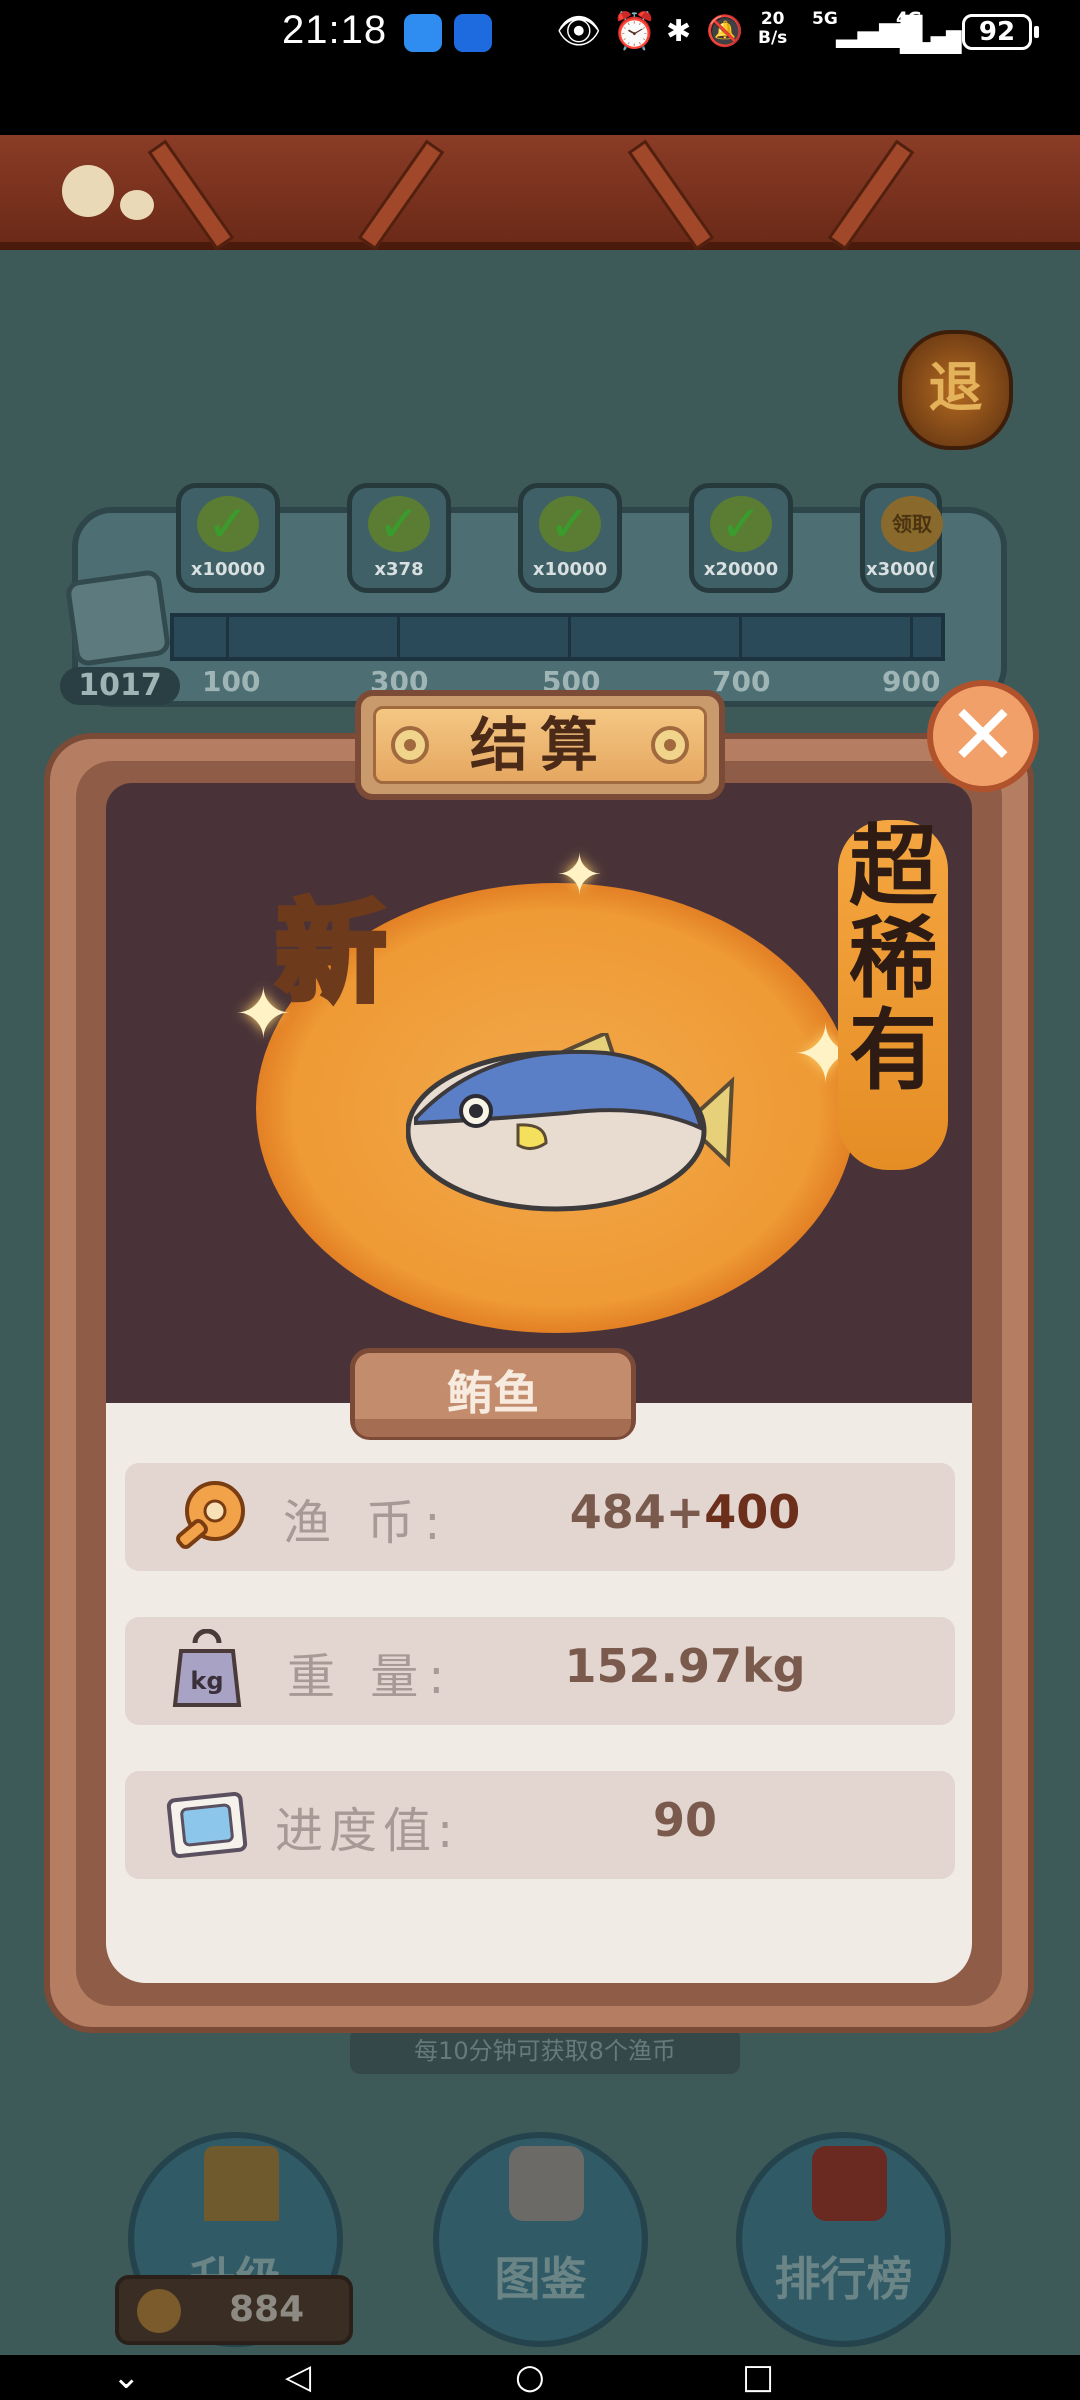 The width and height of the screenshot is (1080, 2400). I want to click on coin-hint: 每10分钟可获取8个渔币, so click(545, 2051).